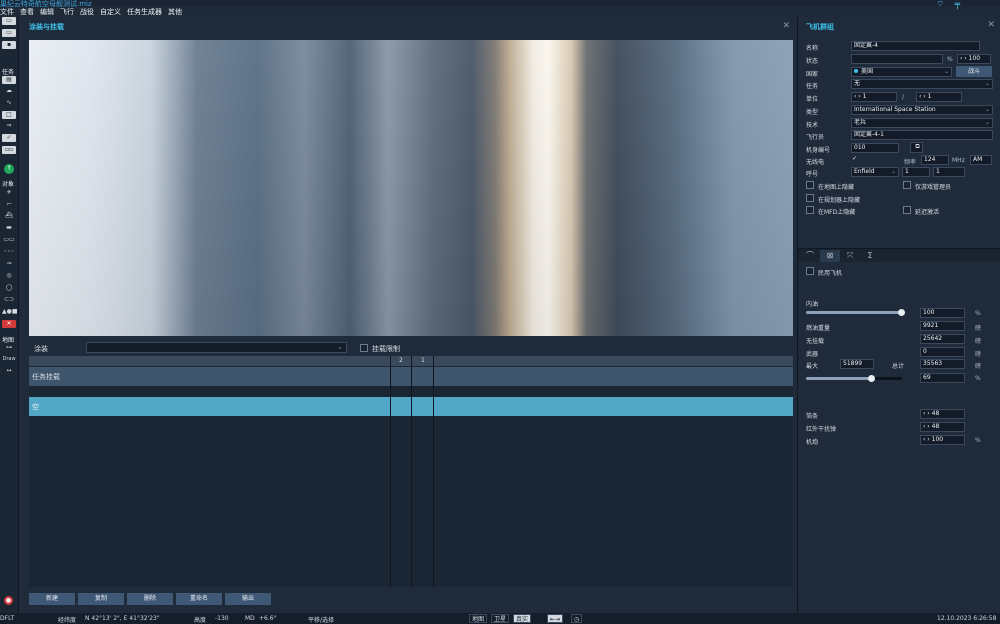 The height and width of the screenshot is (624, 1000). Describe the element at coordinates (87, 12) in the screenshot. I see `menu-campaign: 战役` at that location.